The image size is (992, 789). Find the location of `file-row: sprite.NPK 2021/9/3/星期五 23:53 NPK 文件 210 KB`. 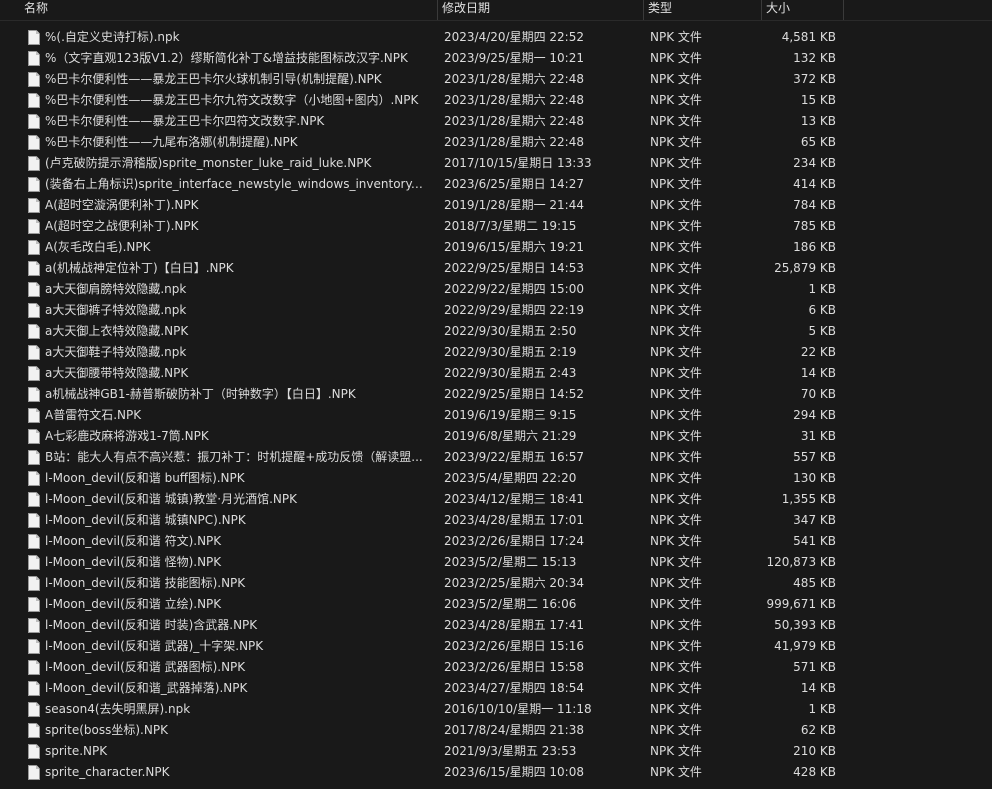

file-row: sprite.NPK 2021/9/3/星期五 23:53 NPK 文件 210 KB is located at coordinates (496, 751).